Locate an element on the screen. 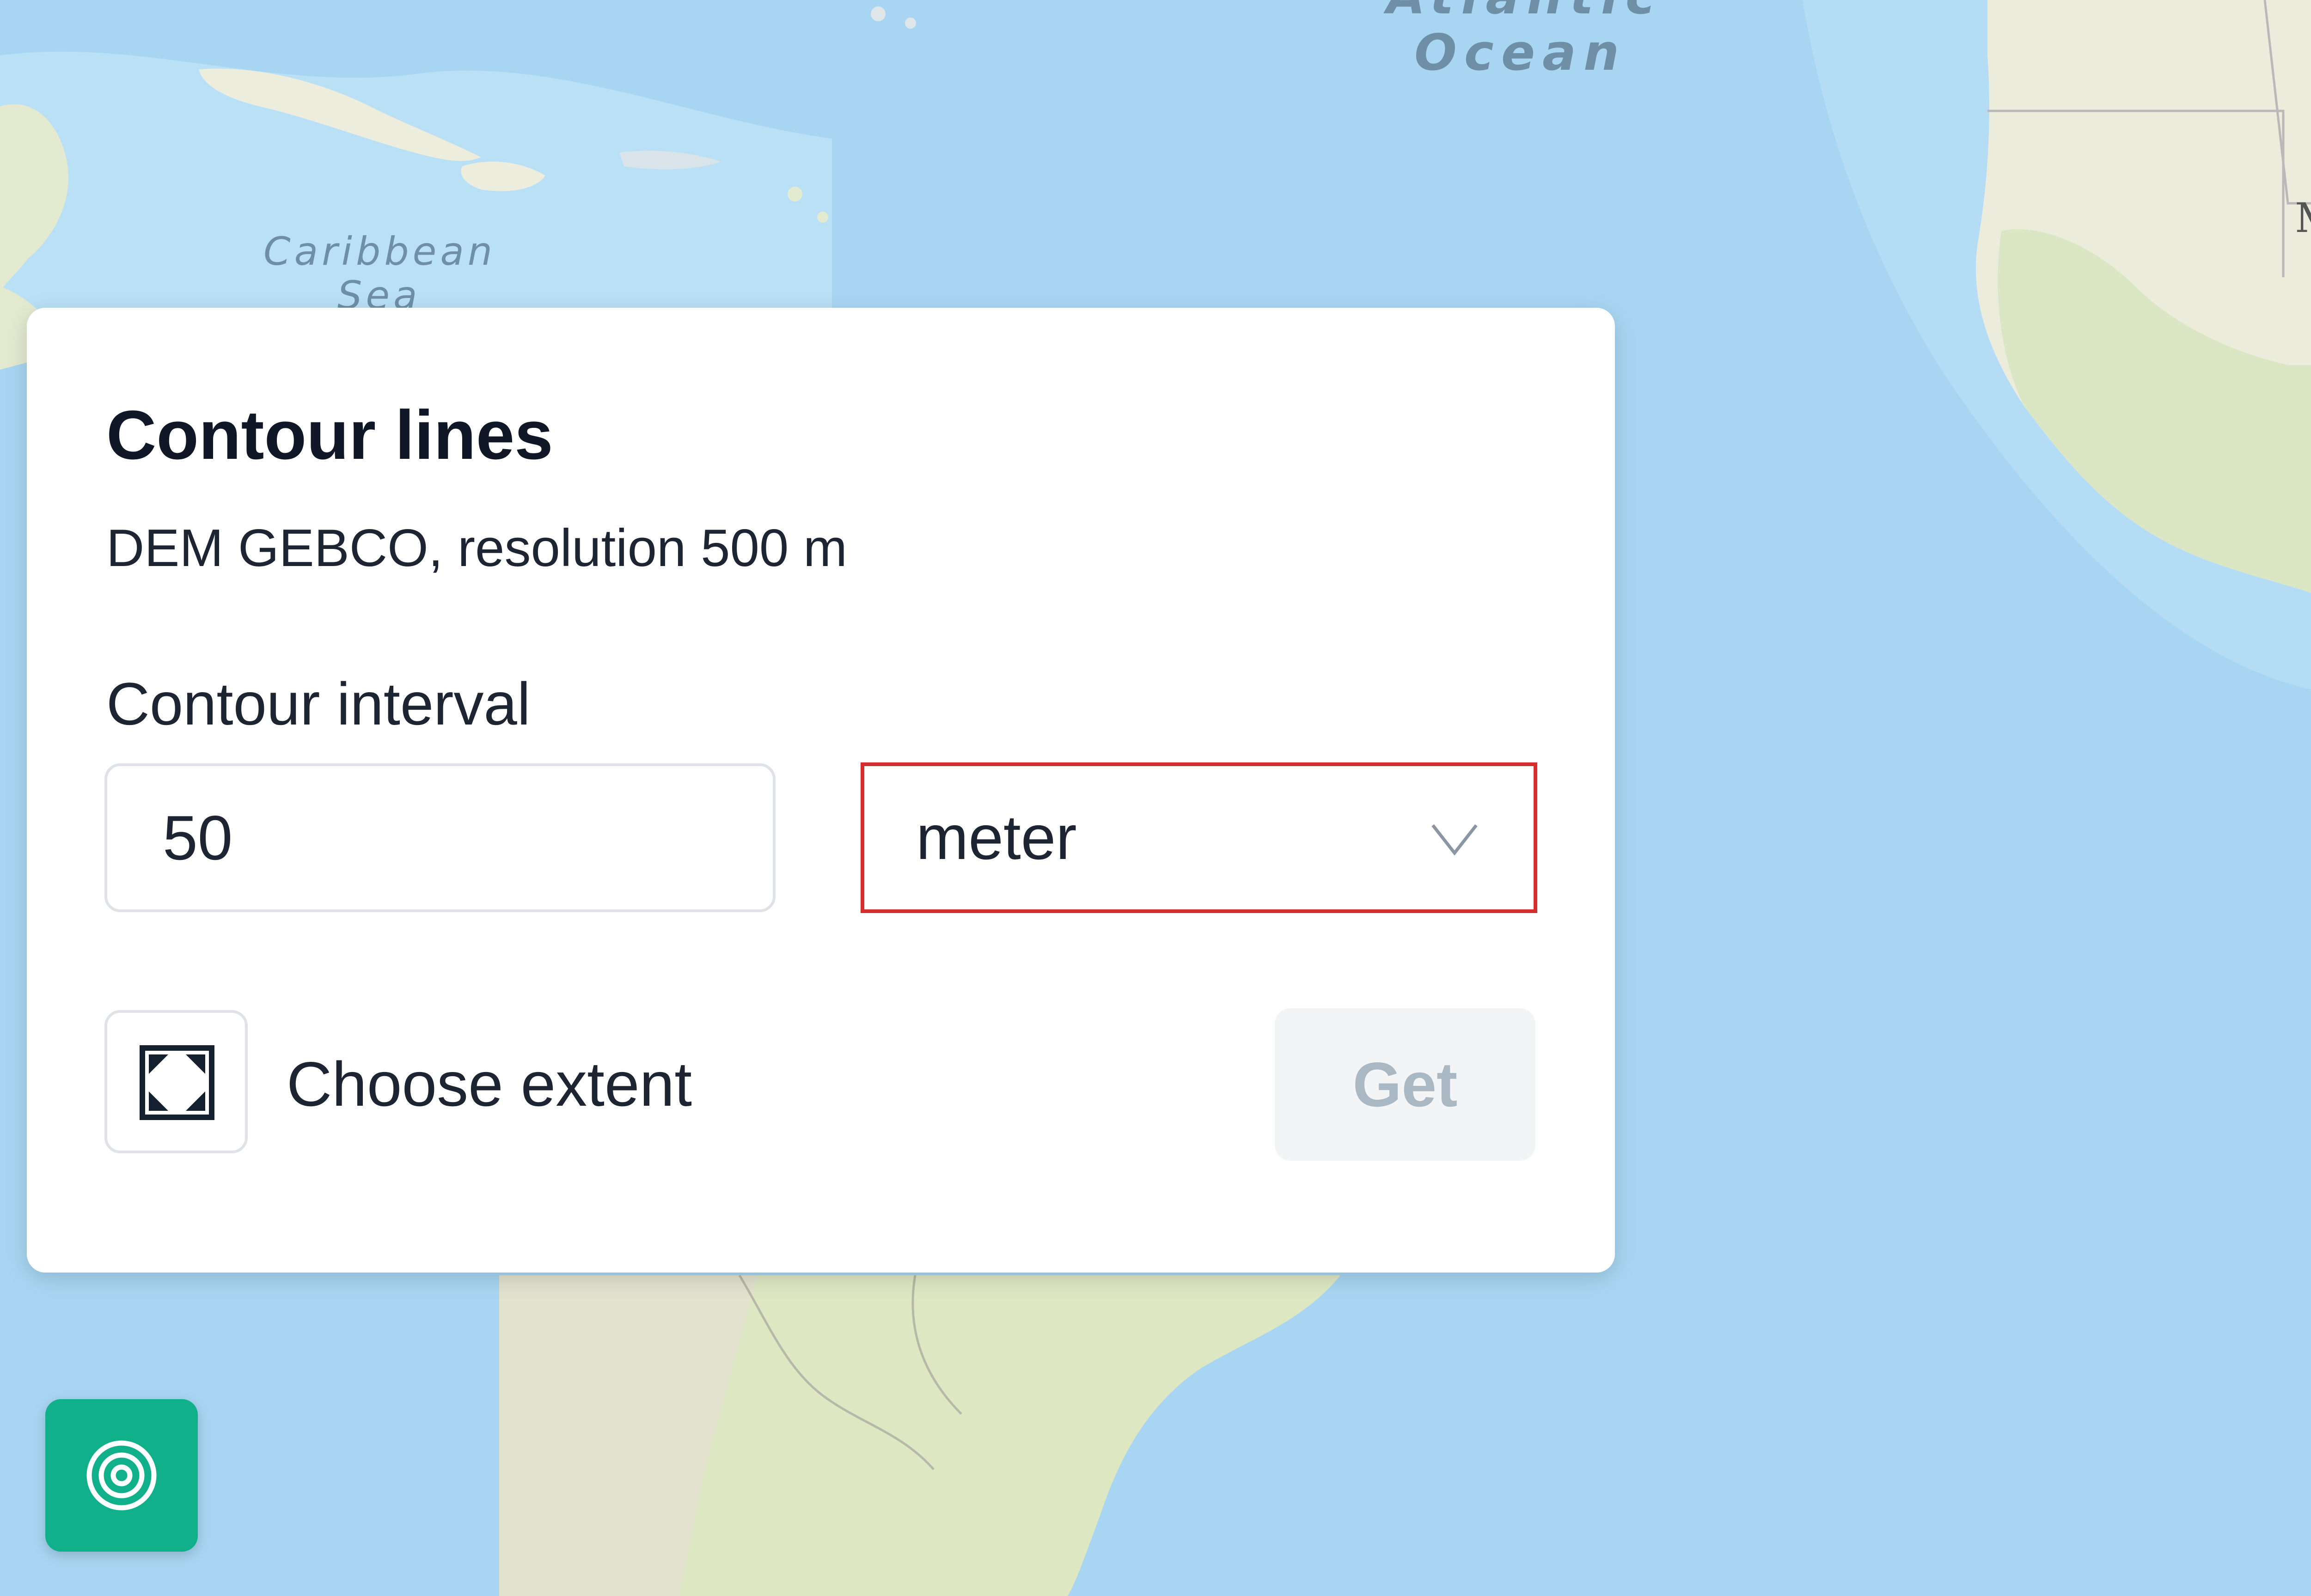 This screenshot has width=2311, height=1596. contour-interval-input is located at coordinates (440, 837).